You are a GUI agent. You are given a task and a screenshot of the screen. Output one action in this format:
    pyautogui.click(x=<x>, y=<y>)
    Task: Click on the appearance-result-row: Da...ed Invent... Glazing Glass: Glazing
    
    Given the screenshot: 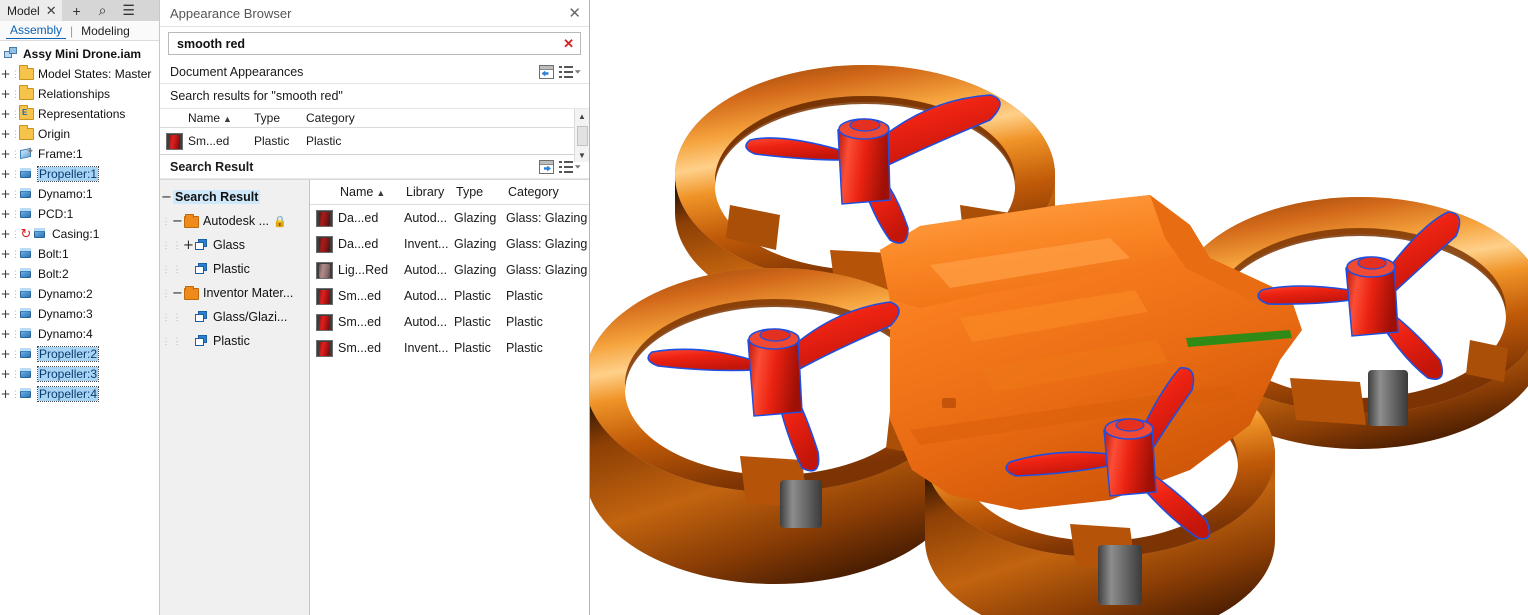 What is the action you would take?
    pyautogui.click(x=449, y=244)
    